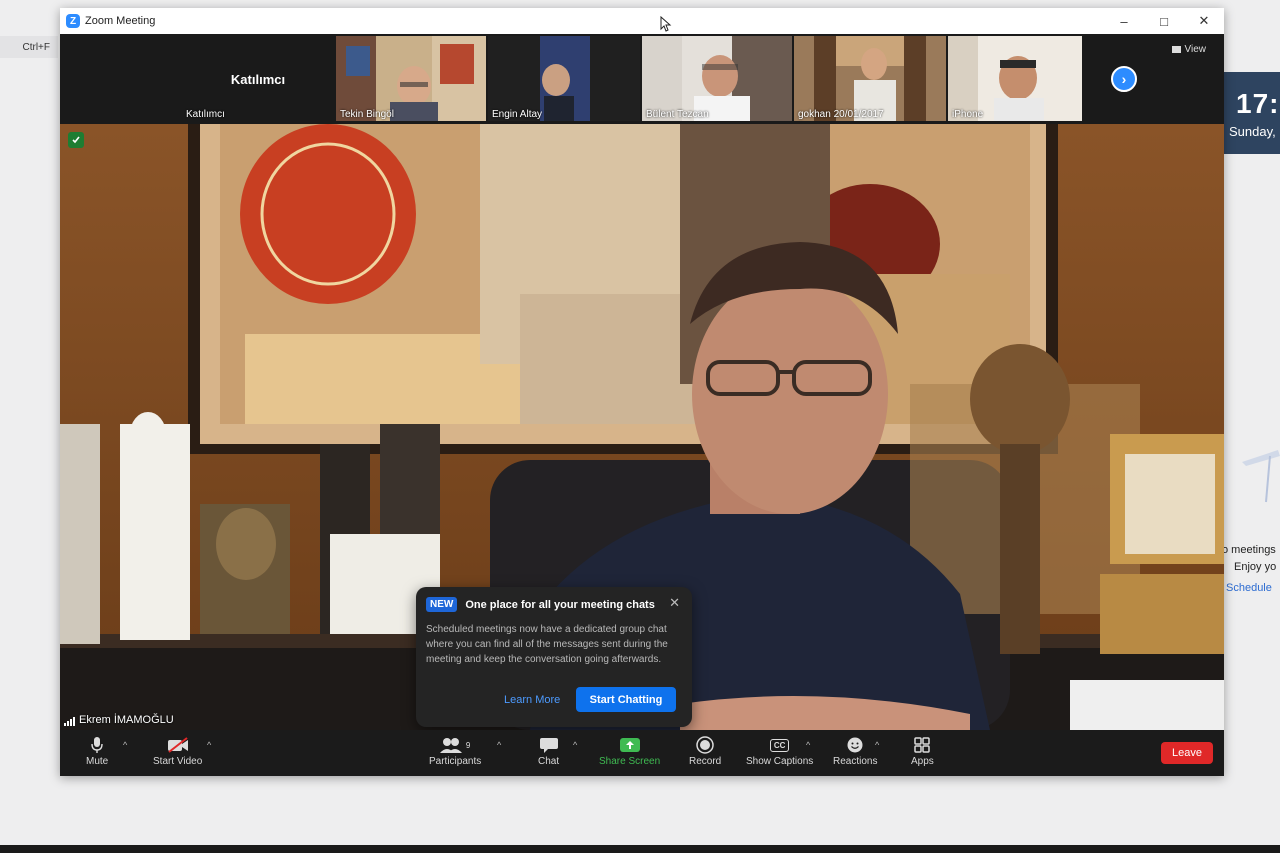  I want to click on close-icon: ✕, so click(674, 603).